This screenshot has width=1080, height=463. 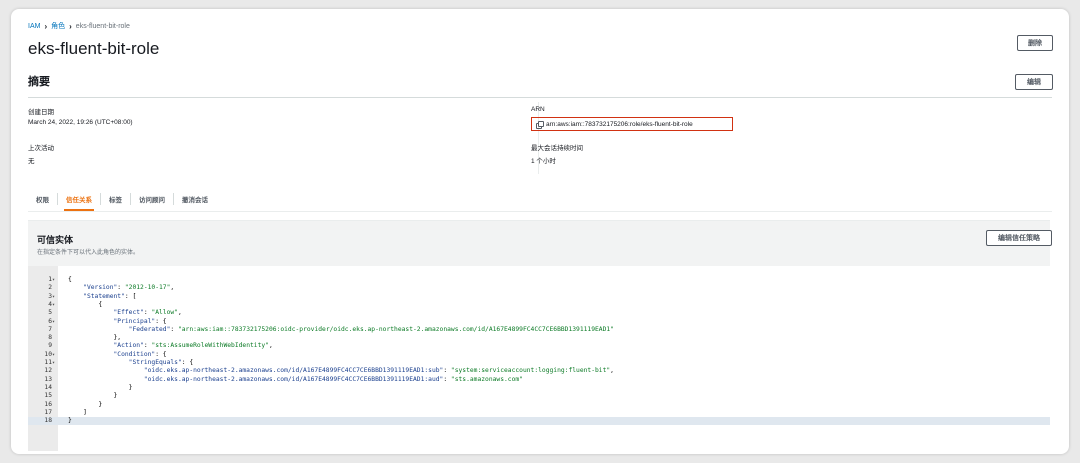 I want to click on line-number: 7, so click(x=50, y=329).